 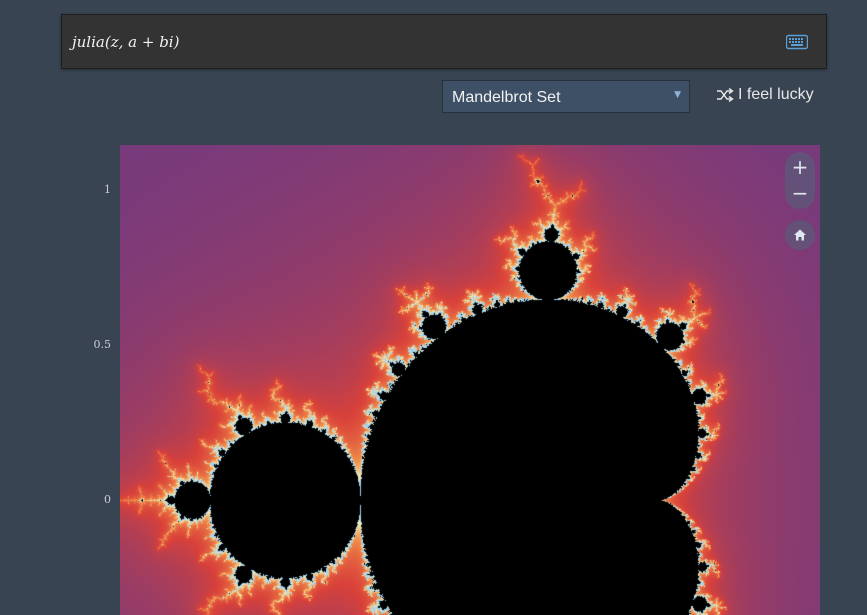 I want to click on keyboard-icon, so click(x=797, y=42).